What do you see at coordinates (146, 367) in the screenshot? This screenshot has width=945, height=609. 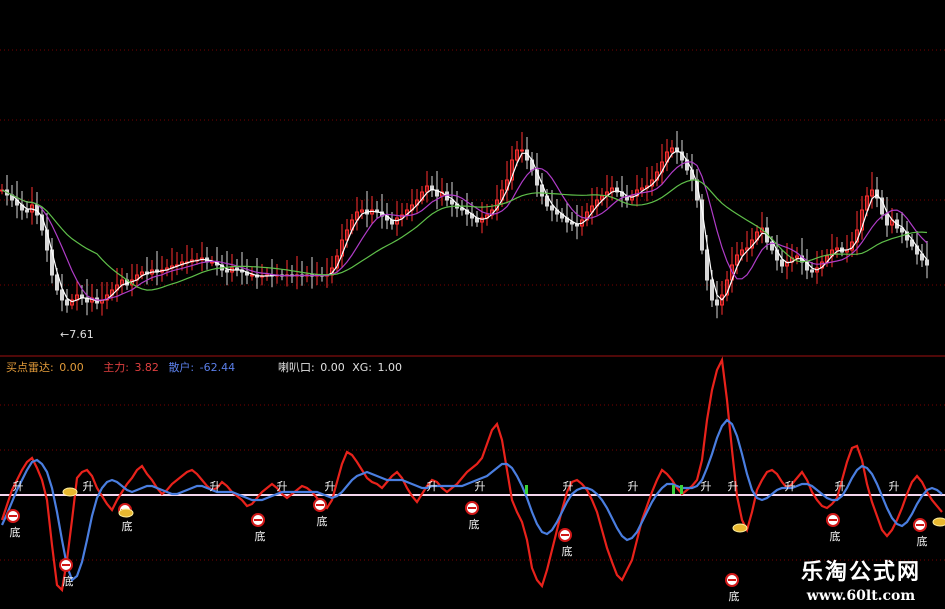 I see `main-force-value: 3.82` at bounding box center [146, 367].